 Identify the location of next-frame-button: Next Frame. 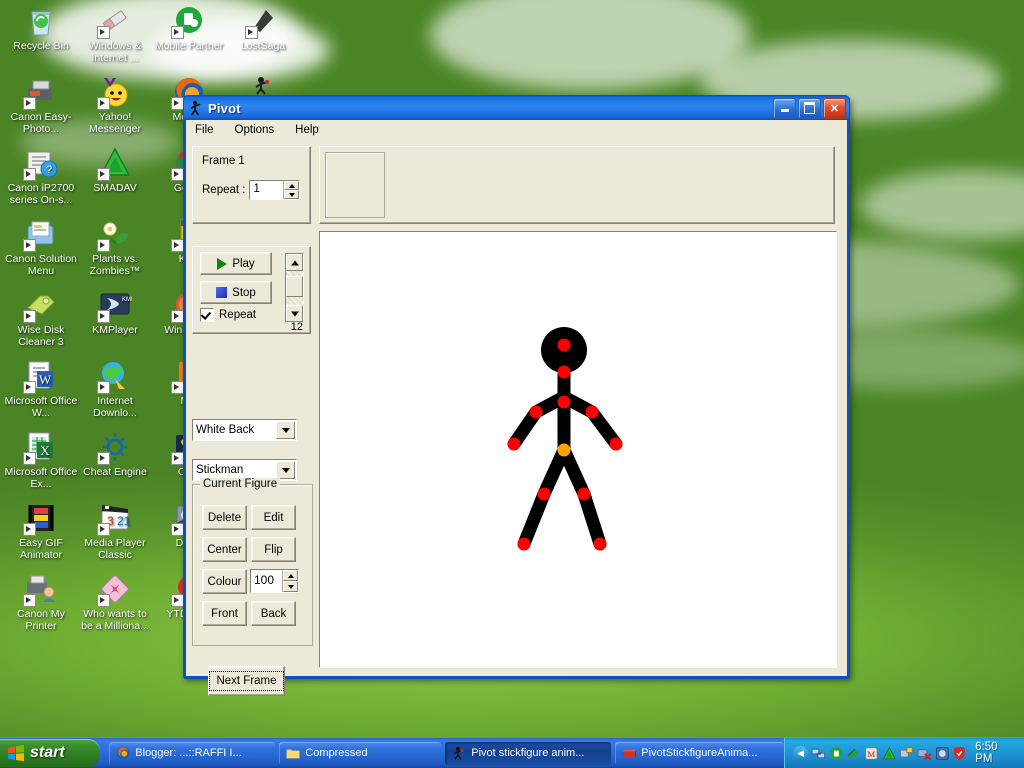
(246, 681).